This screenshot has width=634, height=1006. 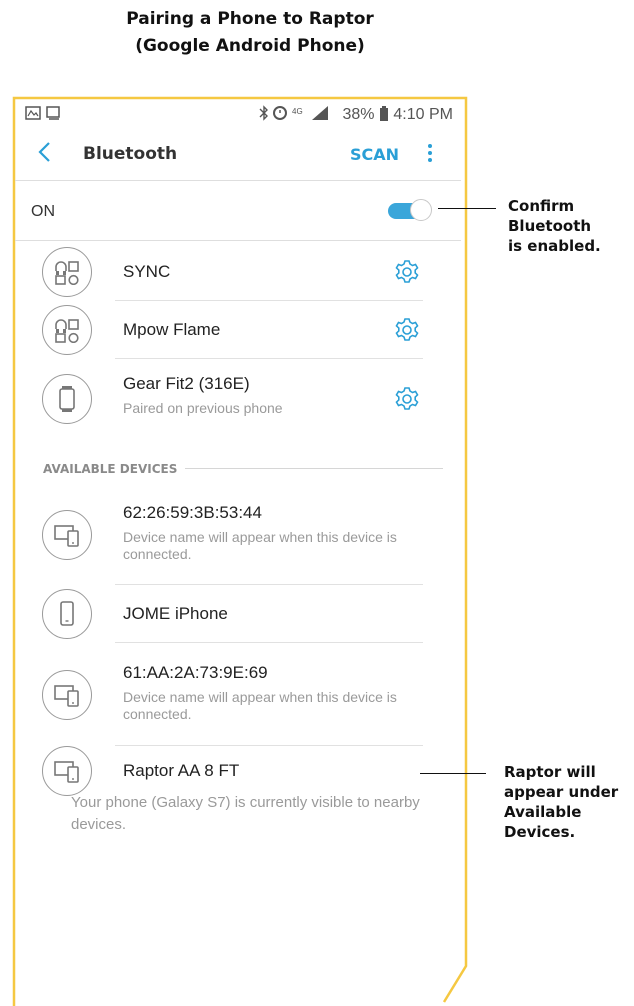 I want to click on scan-button: SCAN, so click(x=374, y=154).